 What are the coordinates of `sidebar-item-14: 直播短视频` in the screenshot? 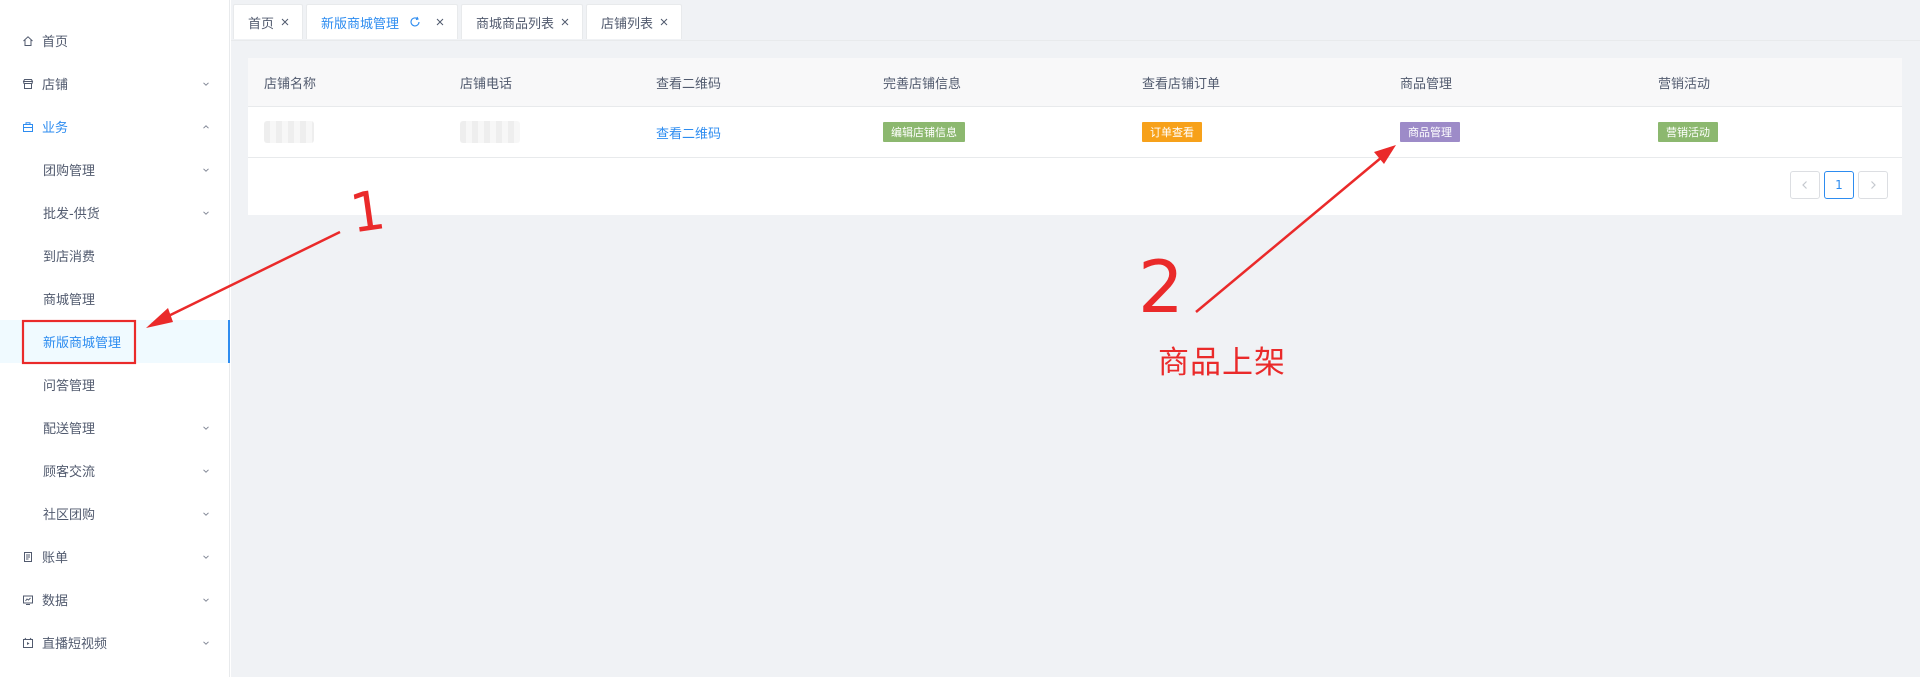 It's located at (114, 642).